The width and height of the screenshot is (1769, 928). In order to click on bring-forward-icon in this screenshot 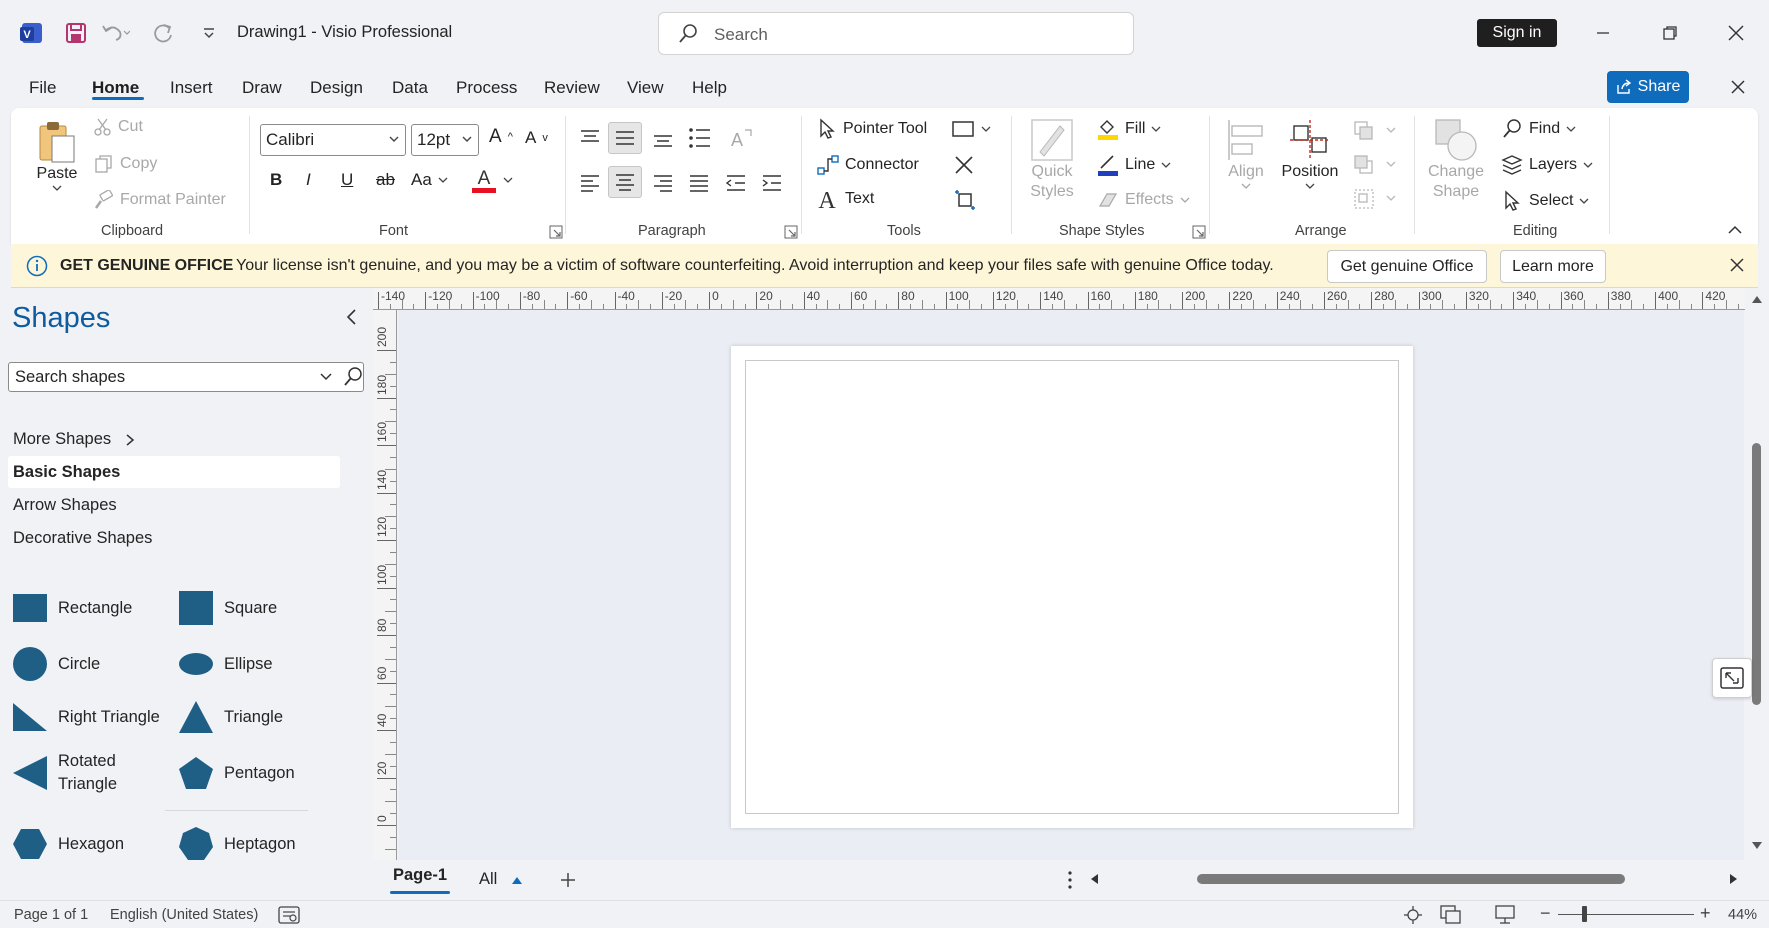, I will do `click(1375, 131)`.